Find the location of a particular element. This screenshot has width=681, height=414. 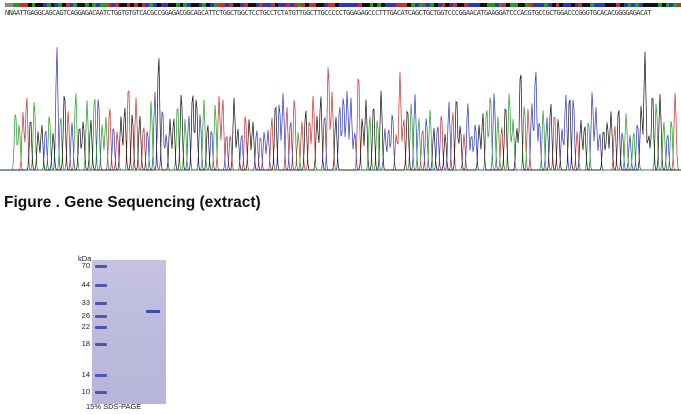

gel-caption: 15% SDS-PAGE is located at coordinates (114, 406).